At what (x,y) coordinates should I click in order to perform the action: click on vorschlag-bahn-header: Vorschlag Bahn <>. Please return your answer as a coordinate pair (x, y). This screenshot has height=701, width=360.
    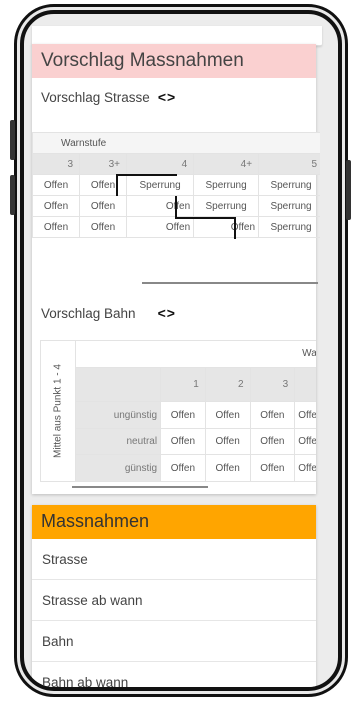
    Looking at the image, I should click on (108, 313).